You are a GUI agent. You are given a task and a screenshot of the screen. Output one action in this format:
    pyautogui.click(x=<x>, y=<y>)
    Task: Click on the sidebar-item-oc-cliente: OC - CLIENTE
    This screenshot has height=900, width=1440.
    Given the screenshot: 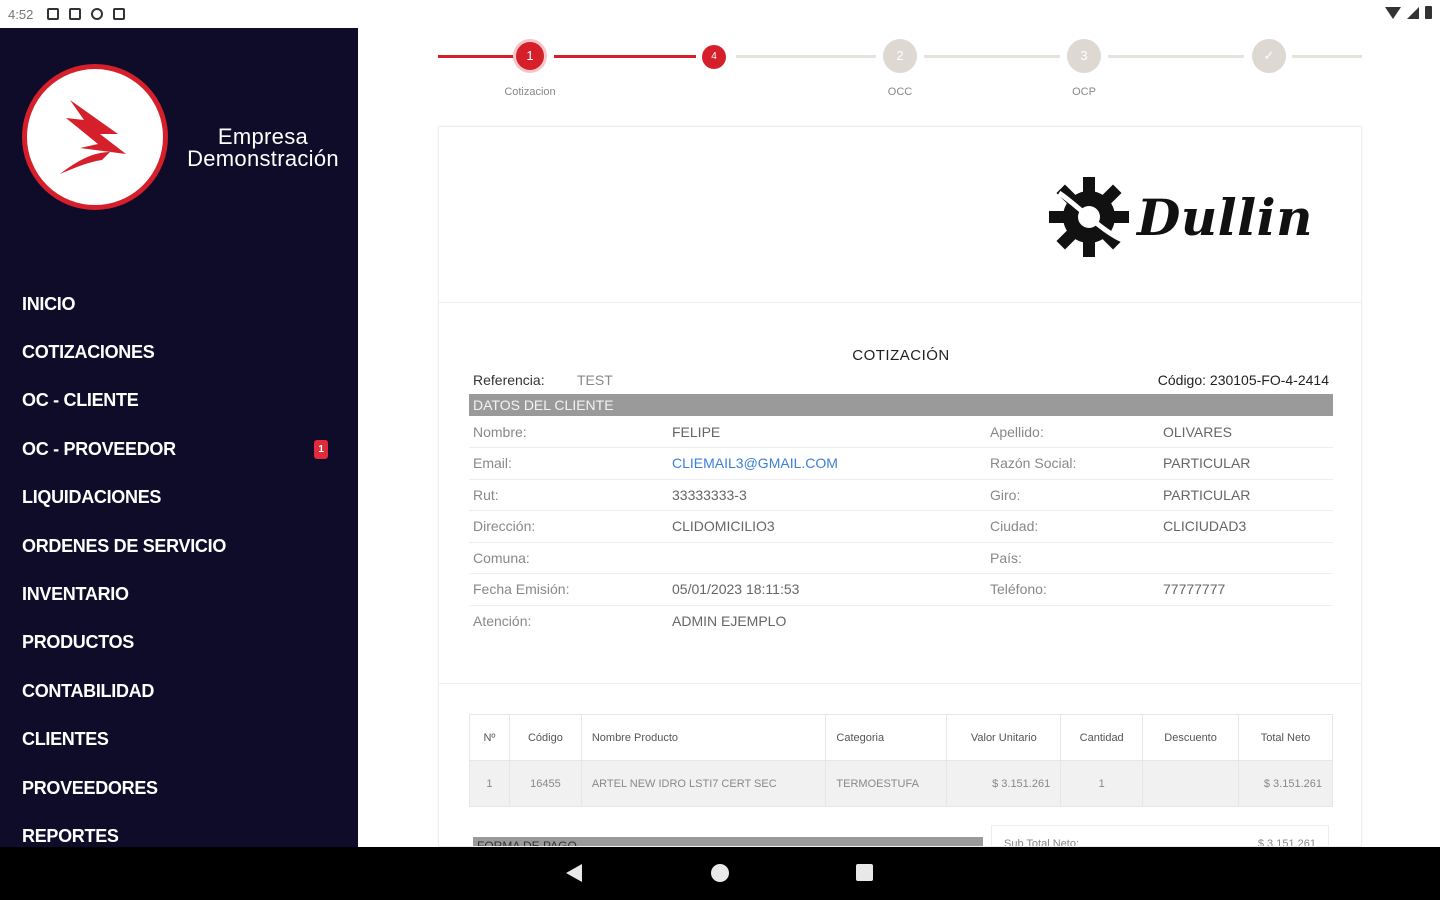 What is the action you would take?
    pyautogui.click(x=177, y=401)
    